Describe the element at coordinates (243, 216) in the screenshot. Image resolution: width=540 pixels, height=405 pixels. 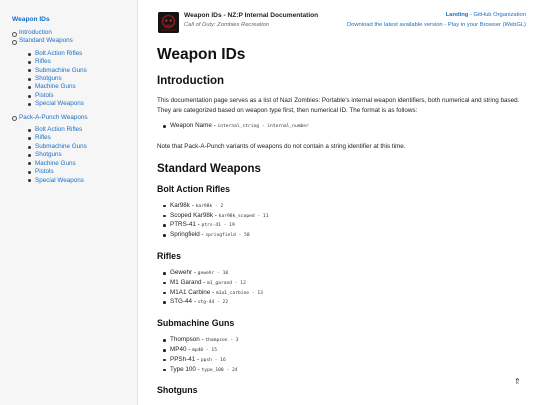
I see `weapon-code: kar98k_scoped - 11` at that location.